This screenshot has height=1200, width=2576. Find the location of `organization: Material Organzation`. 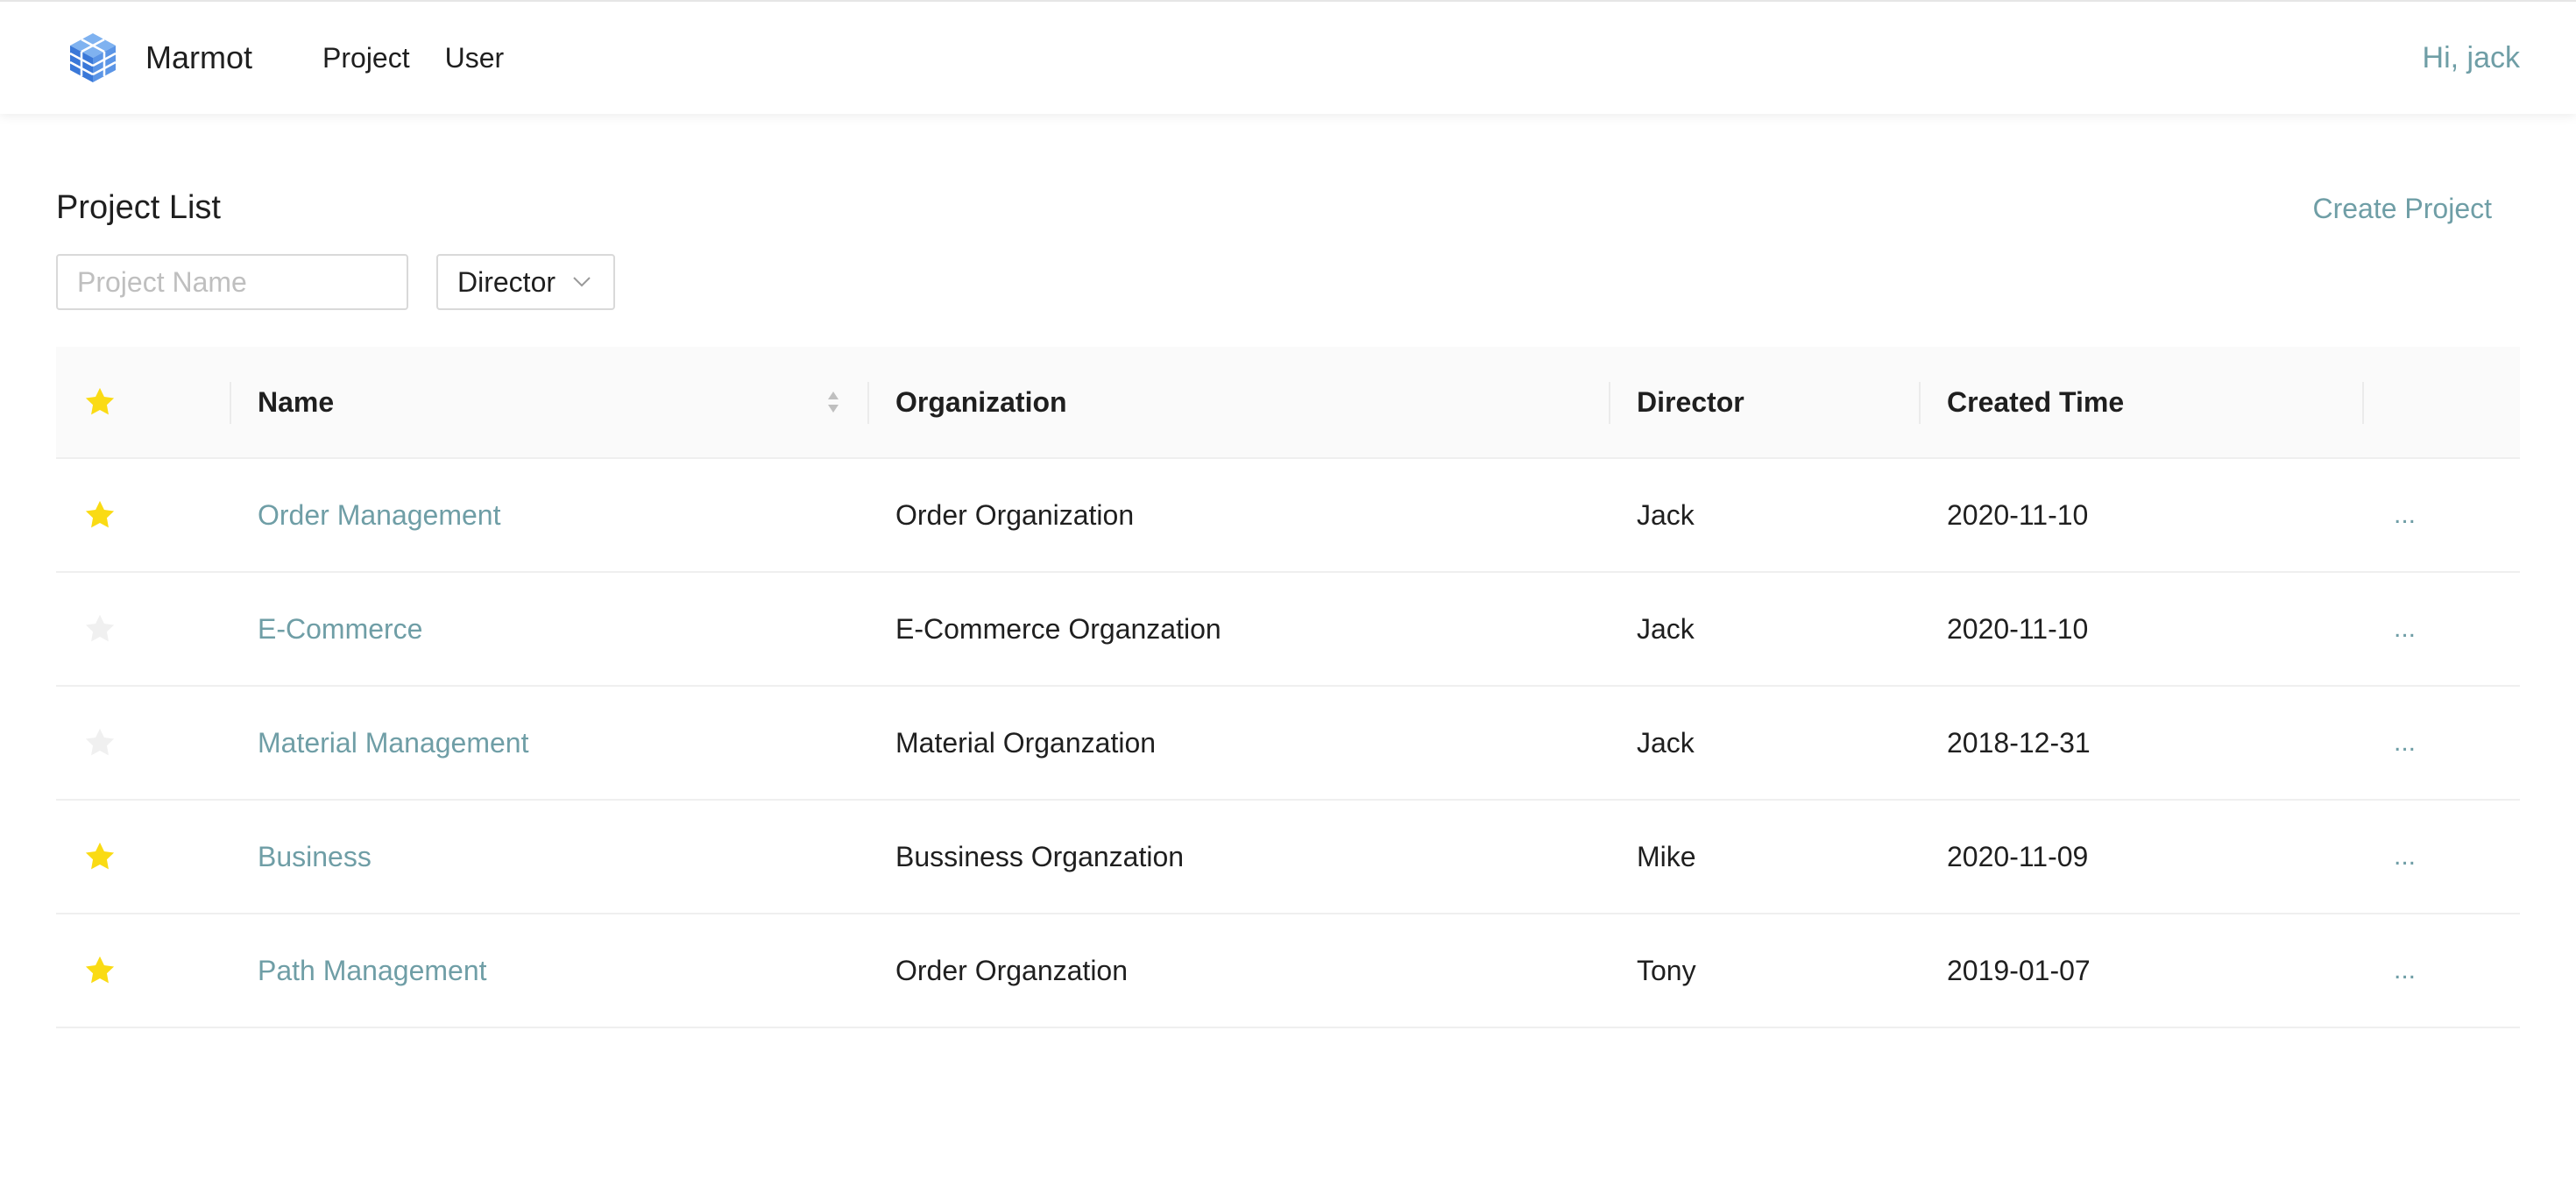

organization: Material Organzation is located at coordinates (1026, 742).